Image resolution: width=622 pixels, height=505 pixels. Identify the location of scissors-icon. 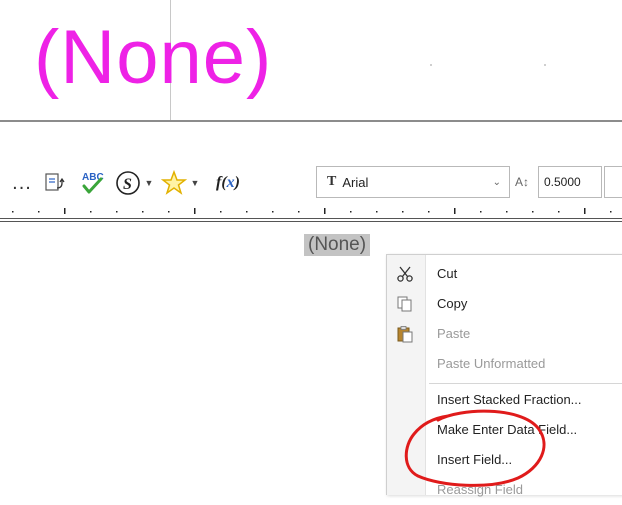
(405, 274).